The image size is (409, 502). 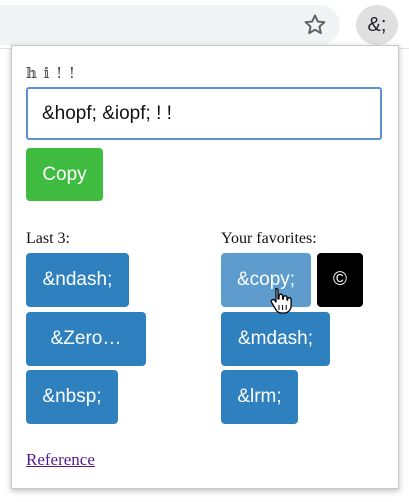 What do you see at coordinates (340, 280) in the screenshot?
I see `entity-preview-tooltip: ©` at bounding box center [340, 280].